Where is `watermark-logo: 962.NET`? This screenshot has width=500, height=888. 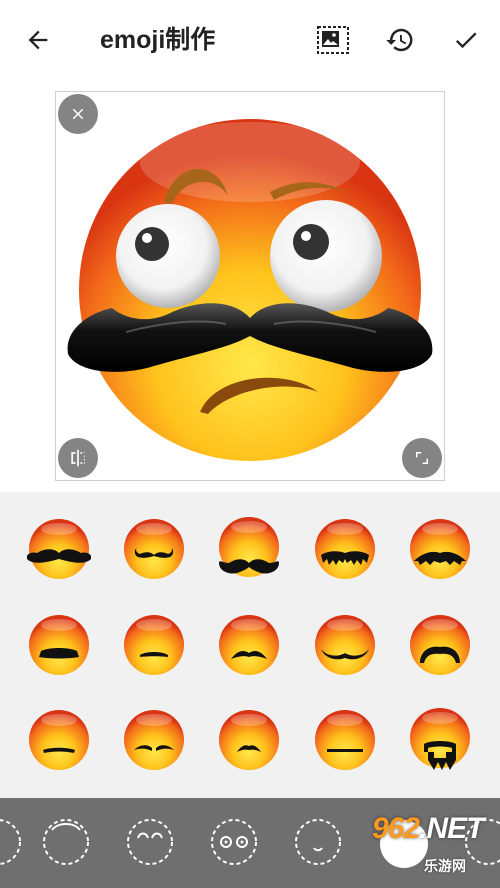 watermark-logo: 962.NET is located at coordinates (428, 829).